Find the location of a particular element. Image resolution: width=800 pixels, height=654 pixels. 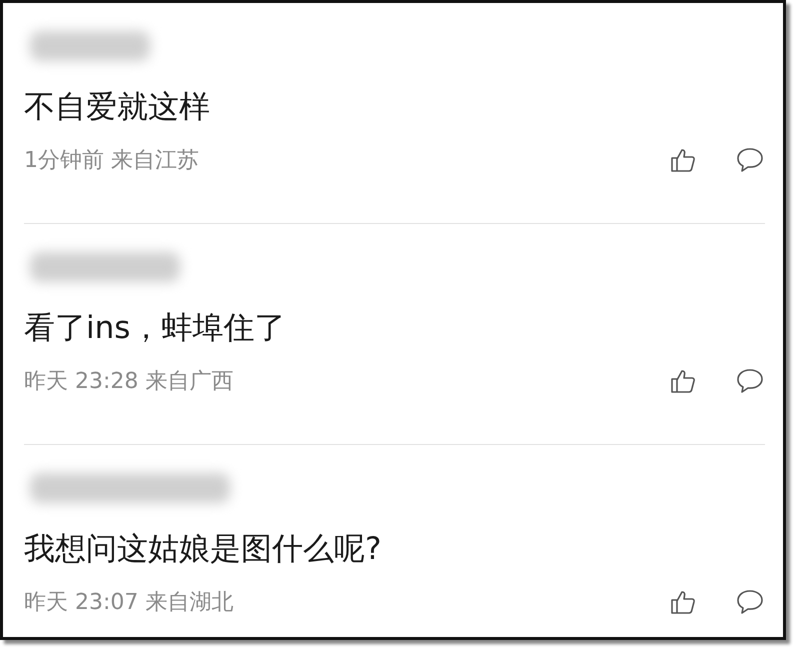

comment-meta: 1分钟前 来自江苏 is located at coordinates (112, 161).